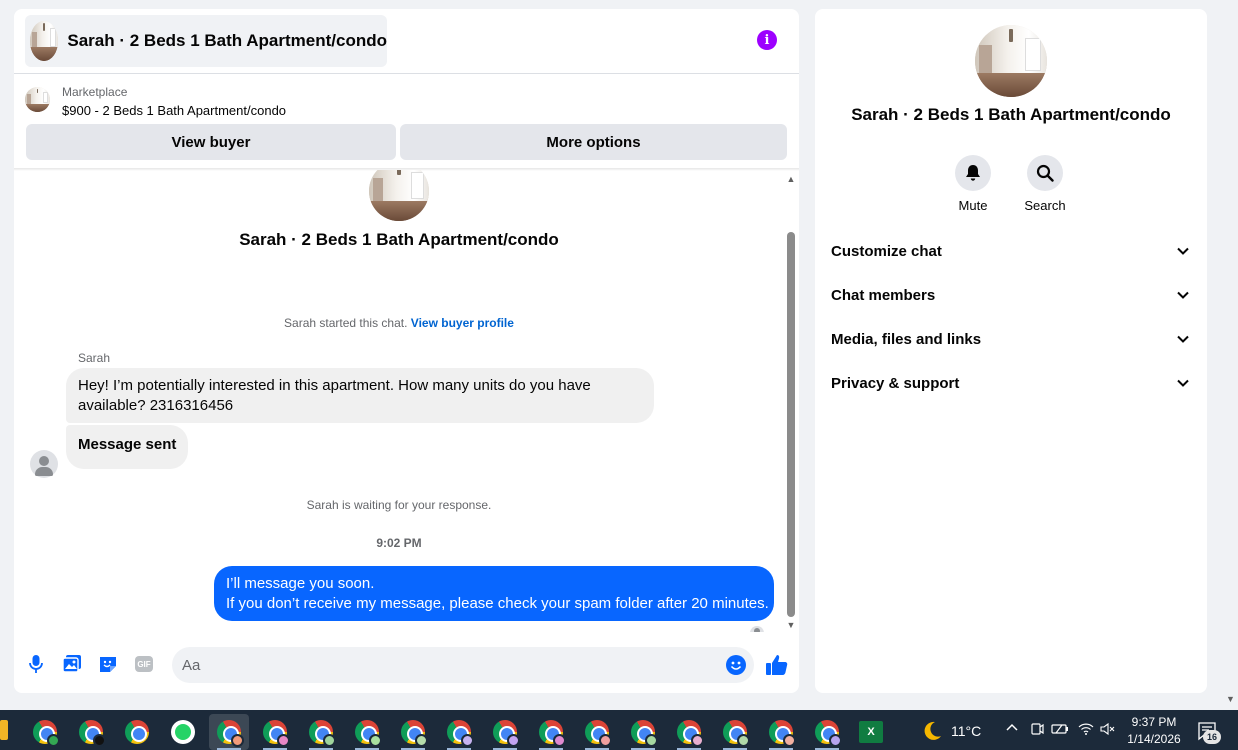 The width and height of the screenshot is (1238, 750). What do you see at coordinates (1011, 295) in the screenshot?
I see `chat-members-section: Chat members` at bounding box center [1011, 295].